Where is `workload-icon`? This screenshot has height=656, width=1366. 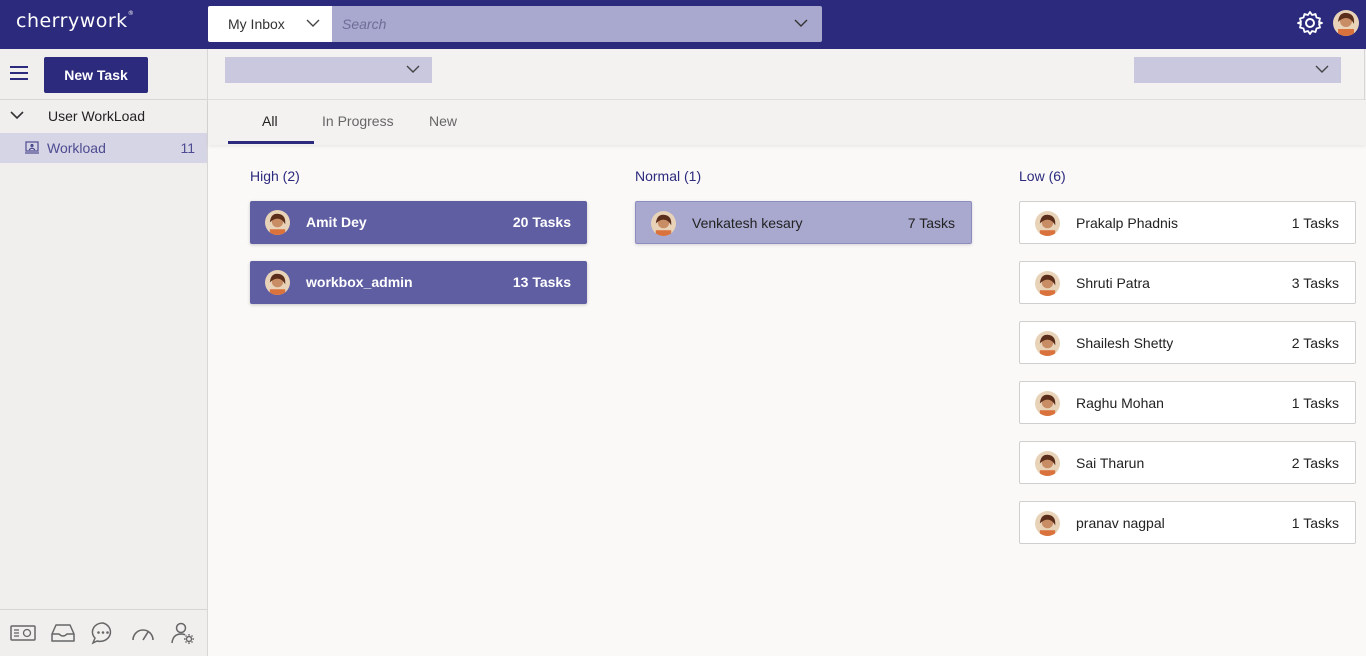
workload-icon is located at coordinates (32, 147).